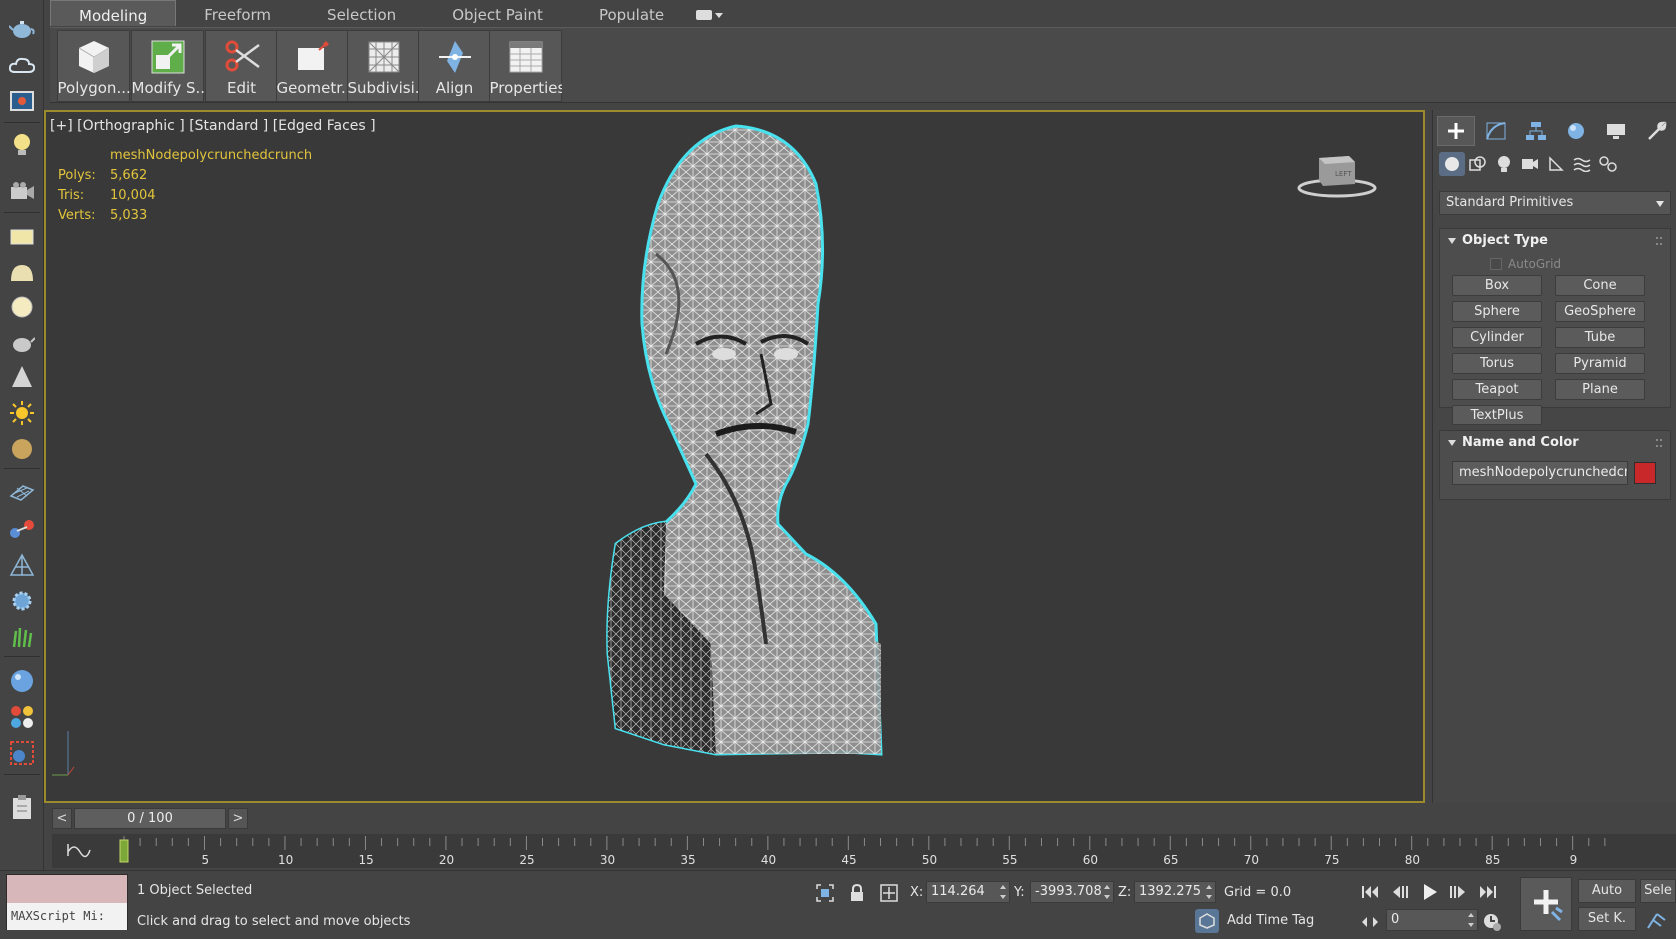 This screenshot has height=939, width=1676. I want to click on time-tag-icon, so click(1207, 921).